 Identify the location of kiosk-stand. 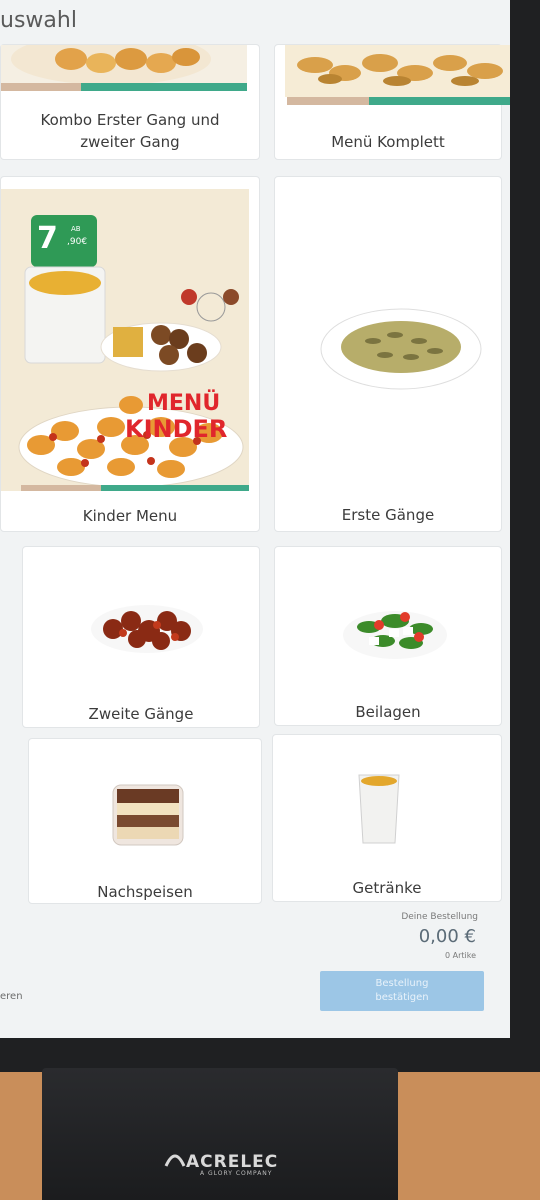
(220, 1134).